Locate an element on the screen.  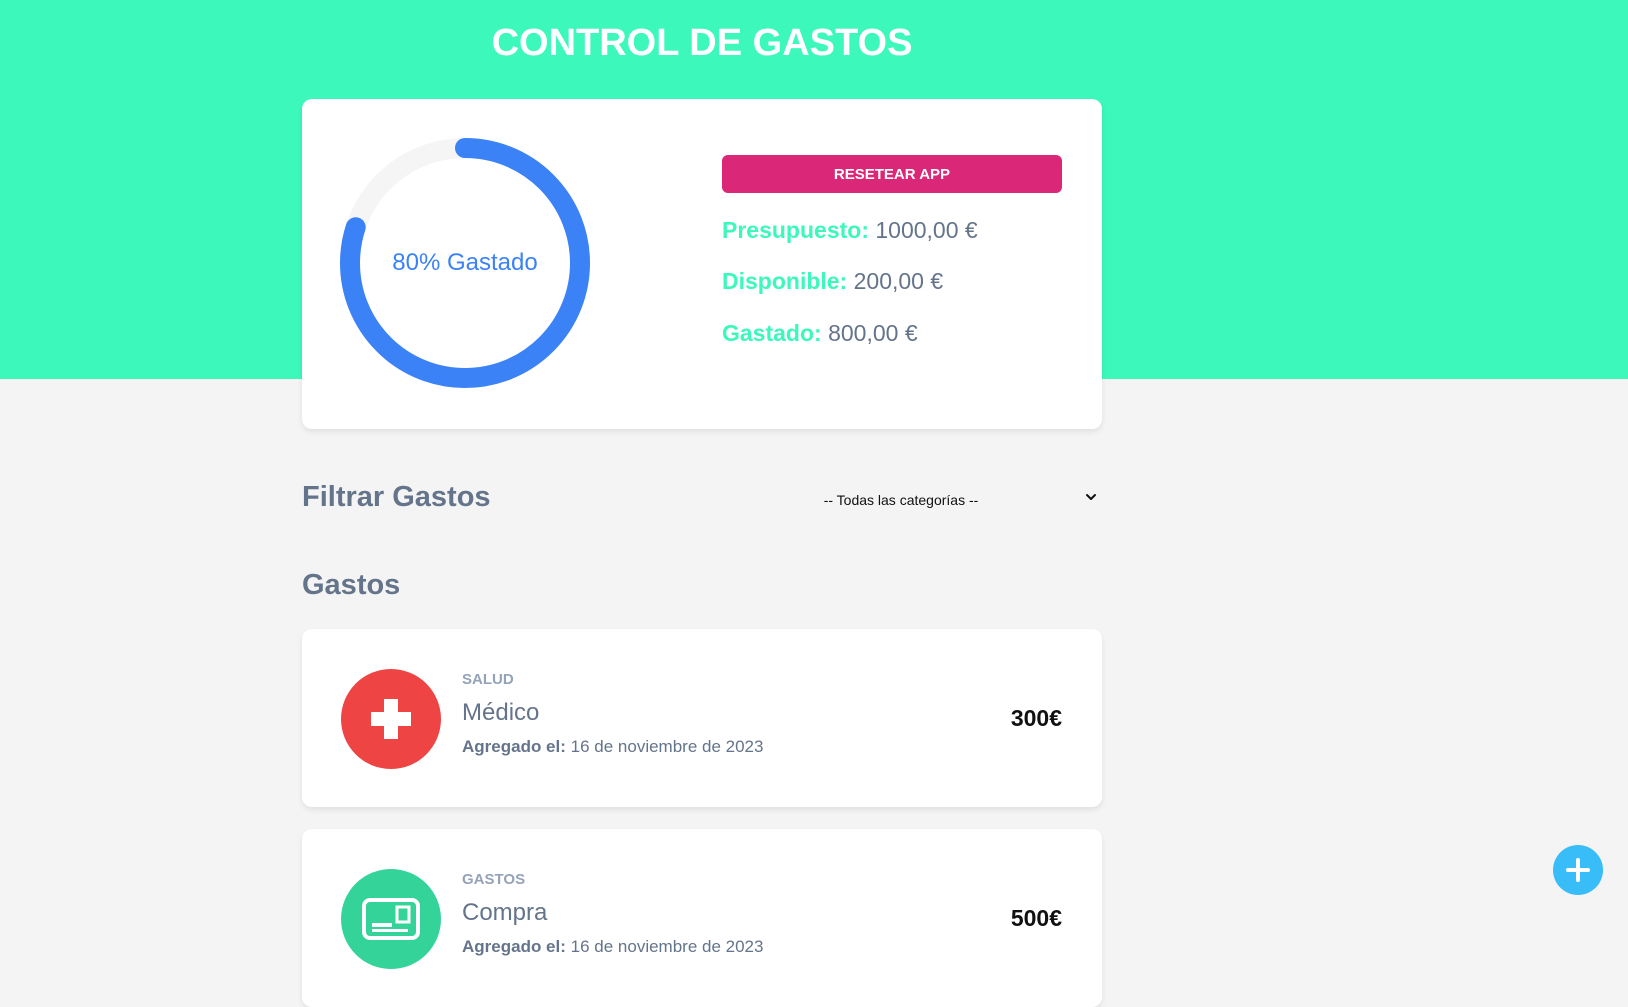
medical-cross-icon-glyph is located at coordinates (391, 719).